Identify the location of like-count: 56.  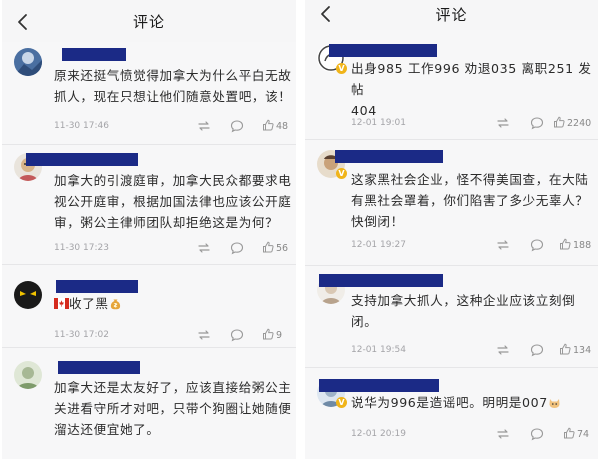
(282, 248).